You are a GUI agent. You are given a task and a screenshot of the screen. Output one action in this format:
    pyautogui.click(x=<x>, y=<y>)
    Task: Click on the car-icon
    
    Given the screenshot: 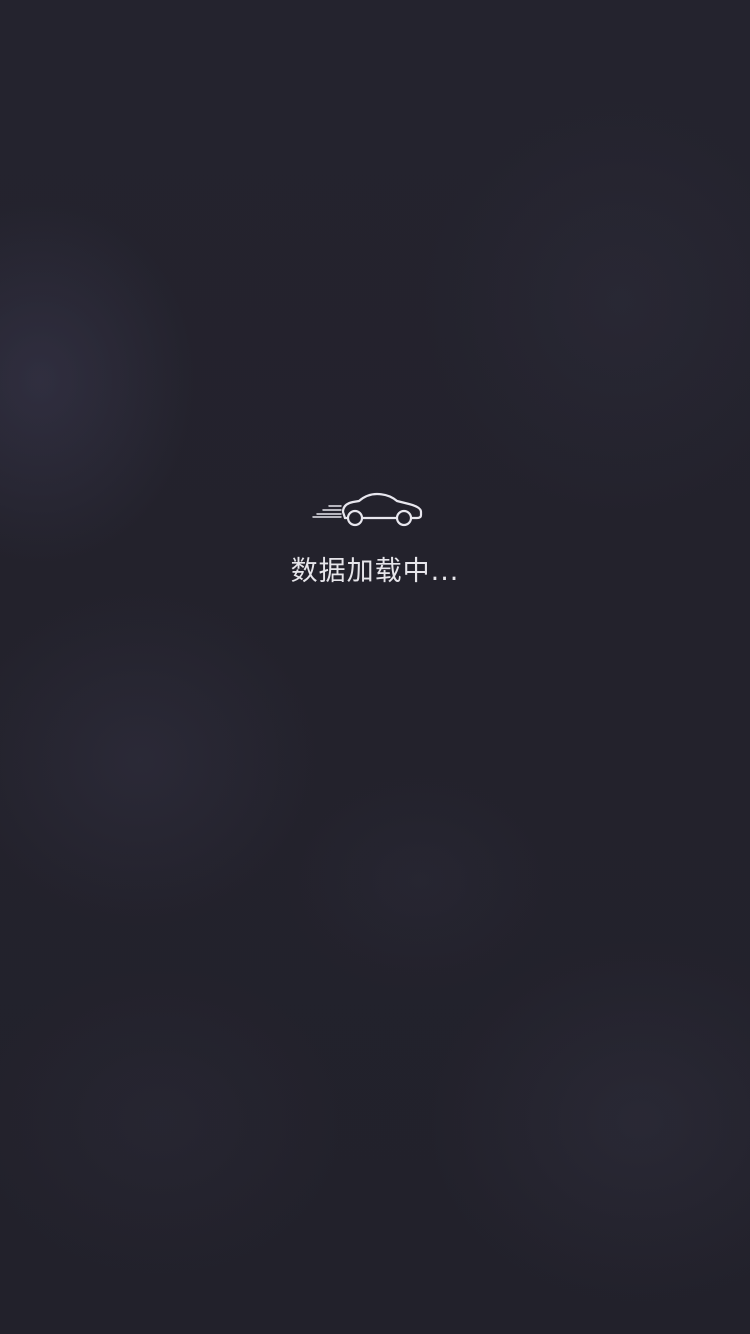 What is the action you would take?
    pyautogui.click(x=369, y=507)
    